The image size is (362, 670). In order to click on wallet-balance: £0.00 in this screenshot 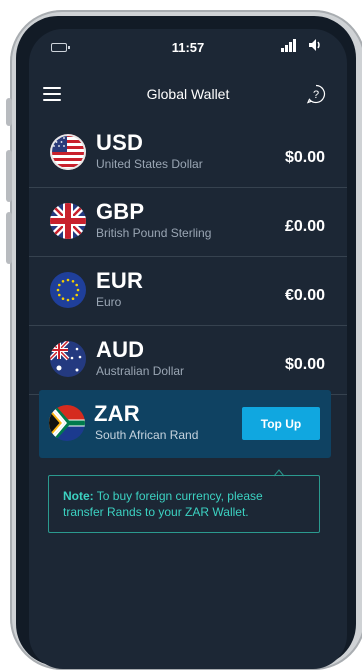, I will do `click(304, 226)`.